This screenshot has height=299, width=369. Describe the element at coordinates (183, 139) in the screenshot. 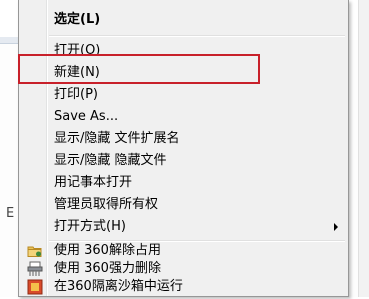

I see `menu-item-toggle-extensions: 显示/隐藏 文件扩展名` at that location.